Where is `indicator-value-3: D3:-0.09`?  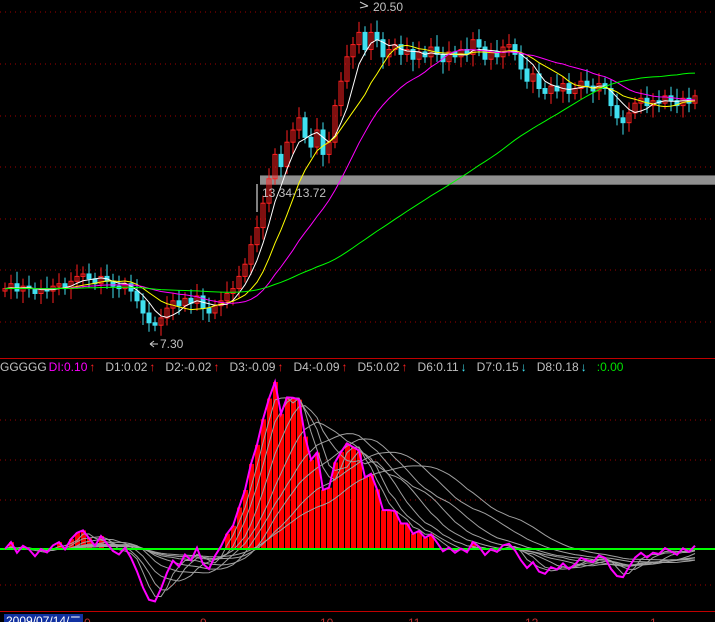 indicator-value-3: D3:-0.09 is located at coordinates (252, 367).